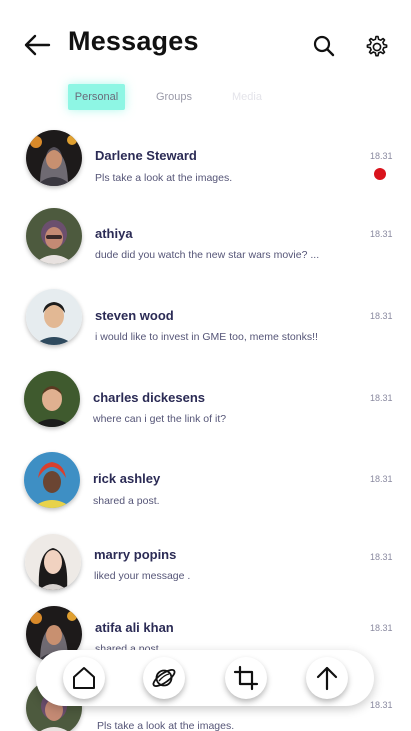  I want to click on crop-icon, so click(246, 678).